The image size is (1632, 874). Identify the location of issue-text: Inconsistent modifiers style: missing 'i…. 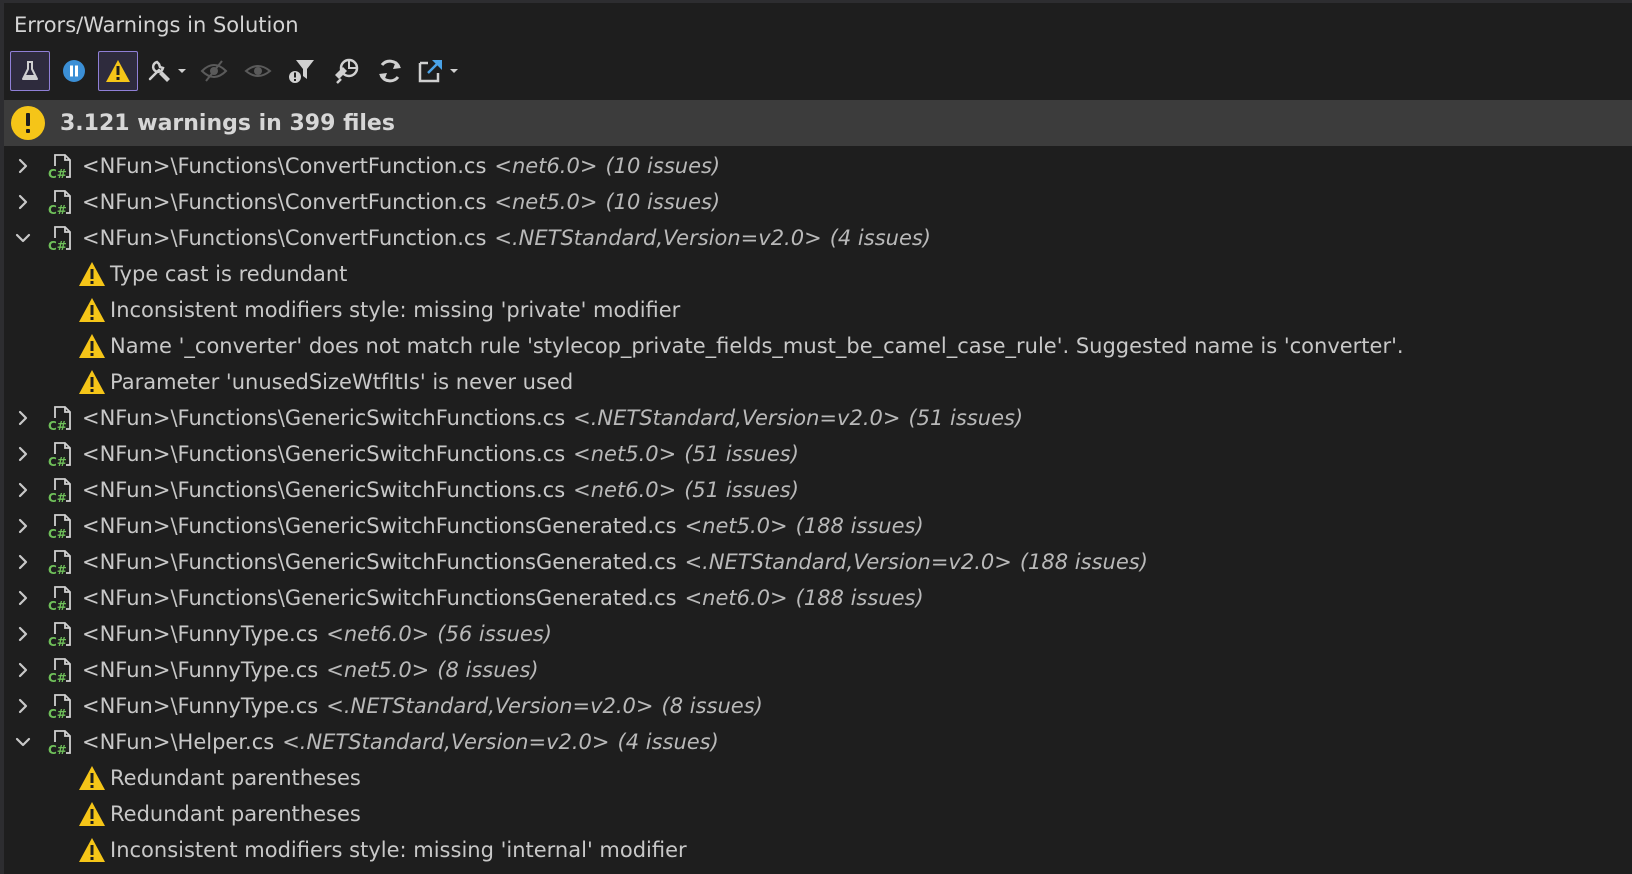
(398, 850).